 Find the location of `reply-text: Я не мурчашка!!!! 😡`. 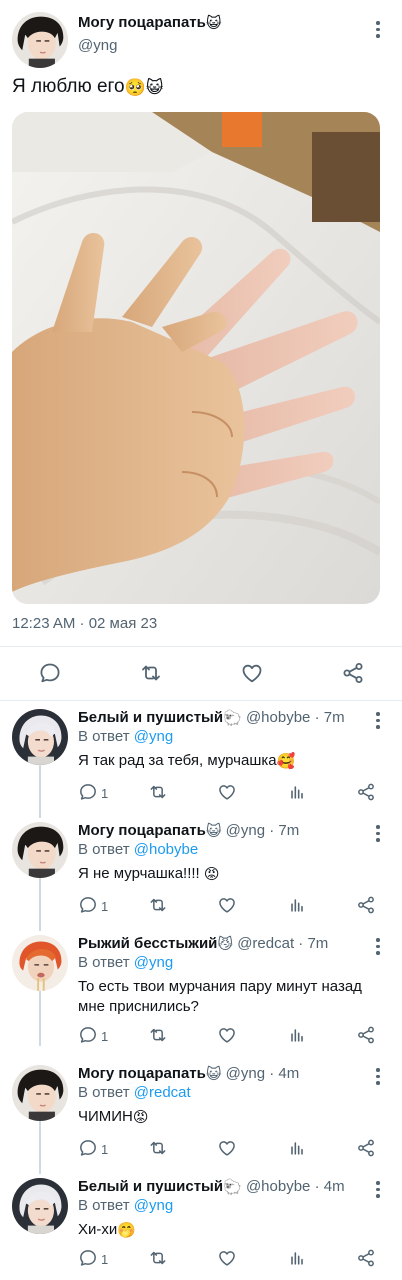

reply-text: Я не мурчашка!!!! 😡 is located at coordinates (233, 874).